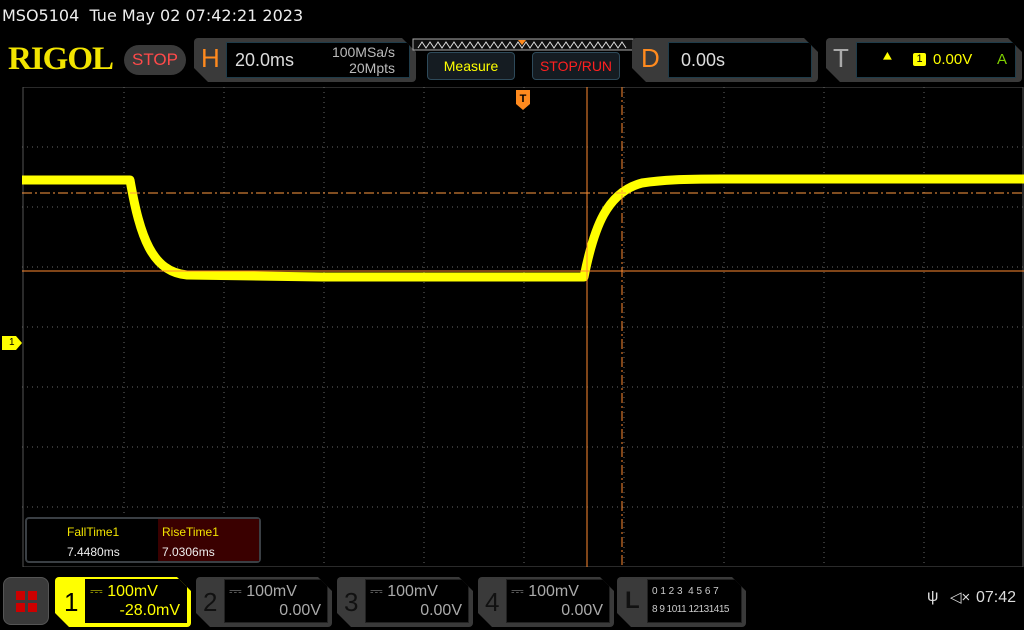 The width and height of the screenshot is (1024, 630). What do you see at coordinates (1002, 59) in the screenshot?
I see `trigger-mode: A` at bounding box center [1002, 59].